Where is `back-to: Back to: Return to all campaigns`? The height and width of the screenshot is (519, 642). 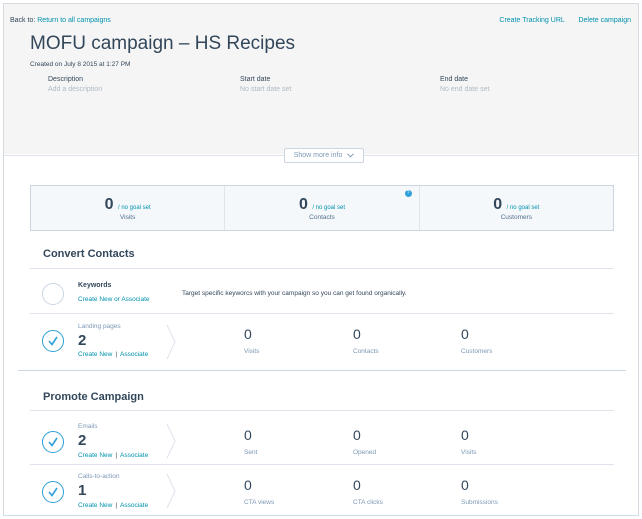 back-to: Back to: Return to all campaigns is located at coordinates (60, 20).